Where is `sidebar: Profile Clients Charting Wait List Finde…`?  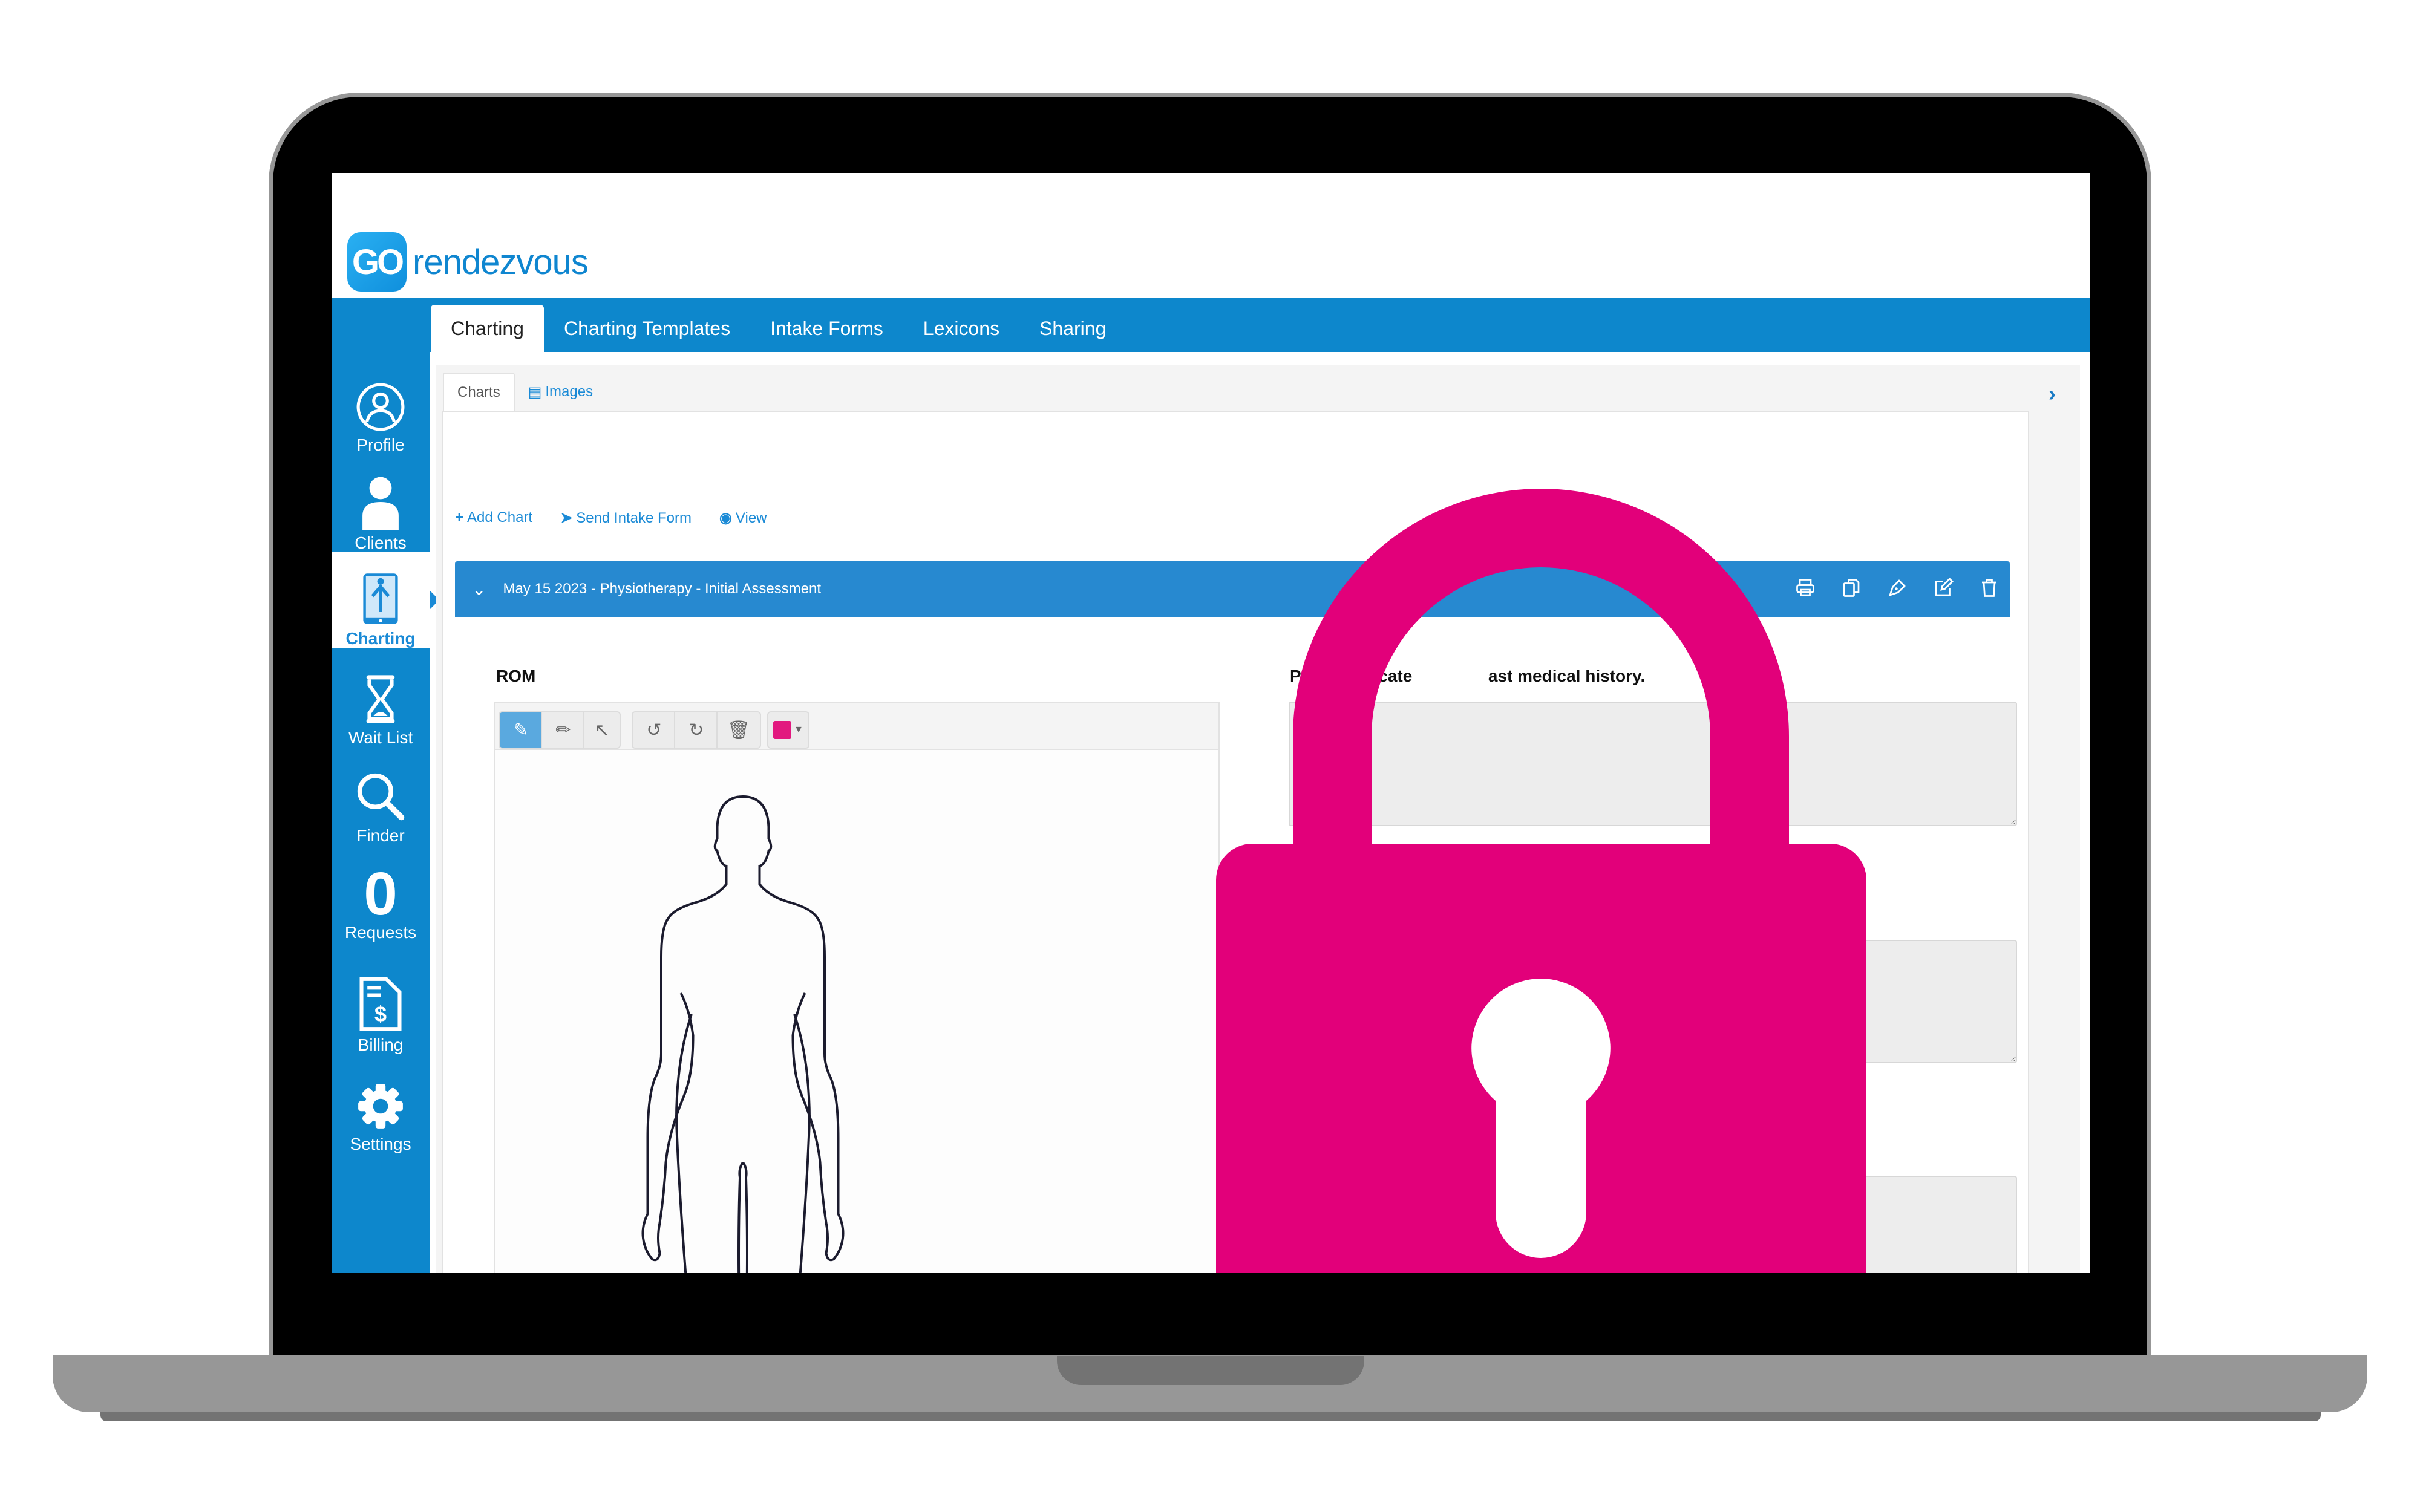
sidebar: Profile Clients Charting Wait List Finde… is located at coordinates (385, 785).